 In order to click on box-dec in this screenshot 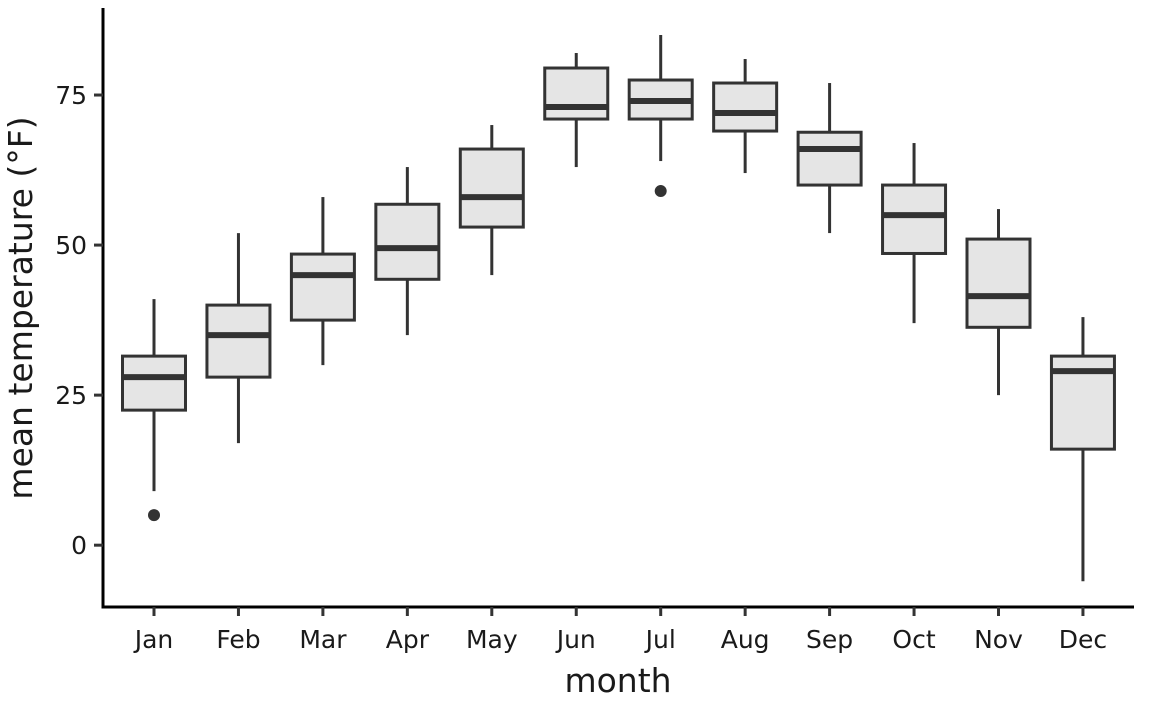, I will do `click(1082, 449)`.